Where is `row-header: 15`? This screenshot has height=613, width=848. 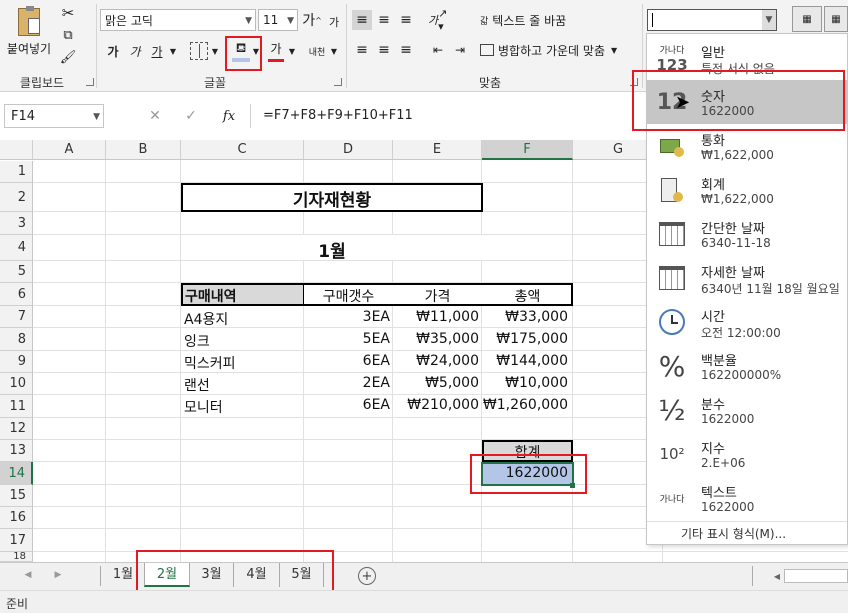
row-header: 15 is located at coordinates (16, 496).